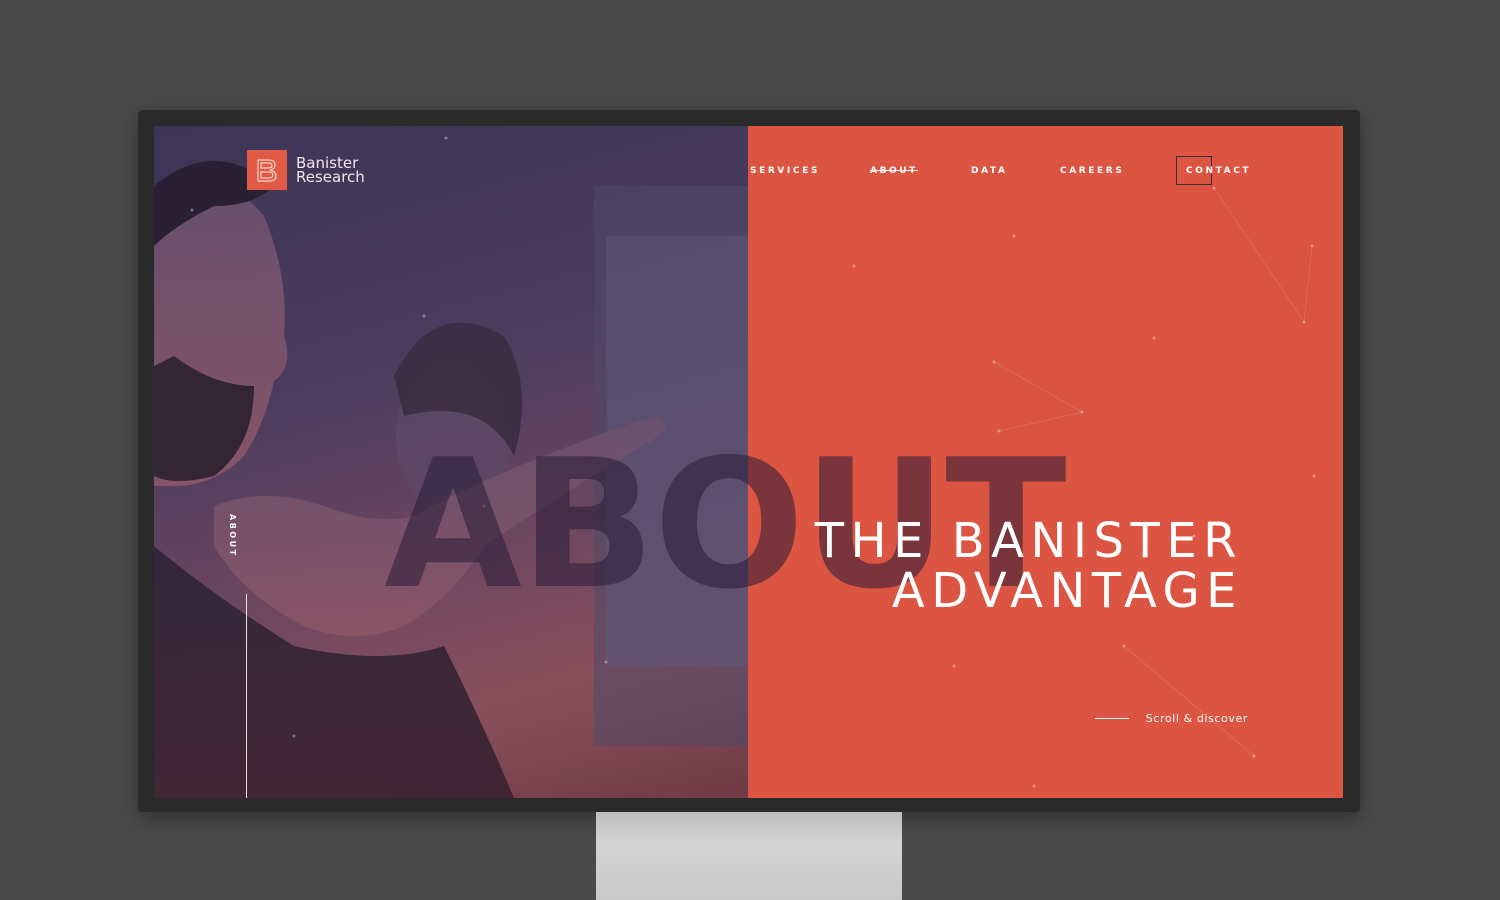 The image size is (1500, 900). I want to click on hero-headline: THE BANISTER ADVANTAGE, so click(1029, 566).